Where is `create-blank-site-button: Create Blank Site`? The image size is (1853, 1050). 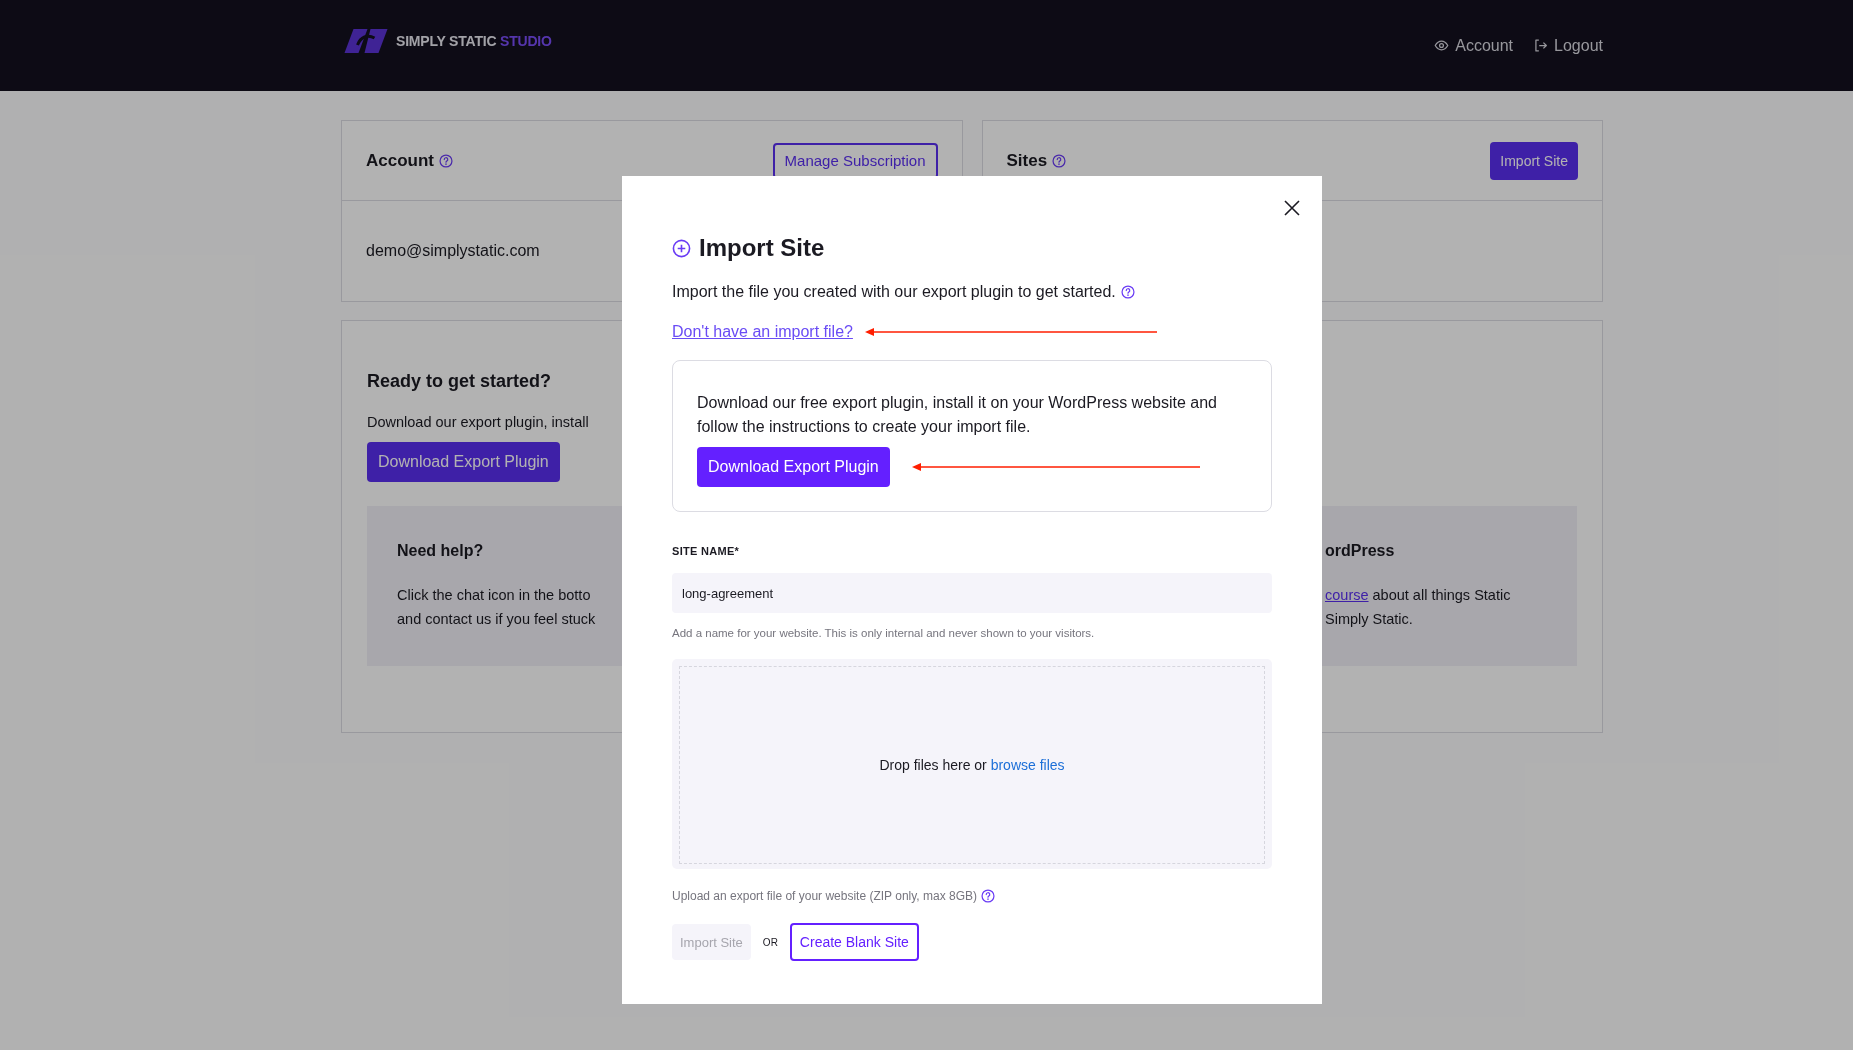 create-blank-site-button: Create Blank Site is located at coordinates (854, 942).